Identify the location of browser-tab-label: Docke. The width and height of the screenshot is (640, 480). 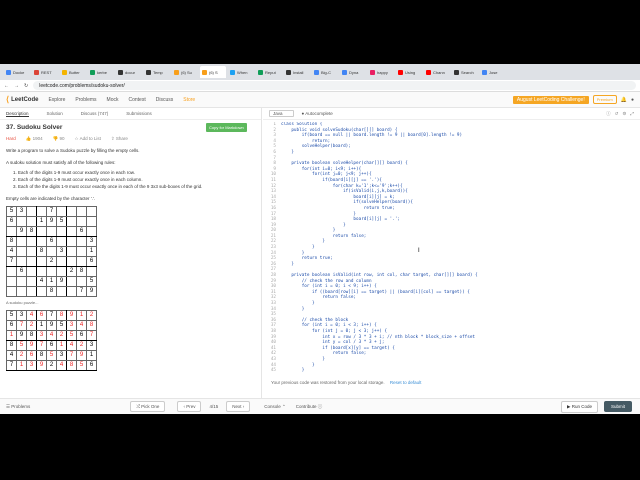
(19, 72).